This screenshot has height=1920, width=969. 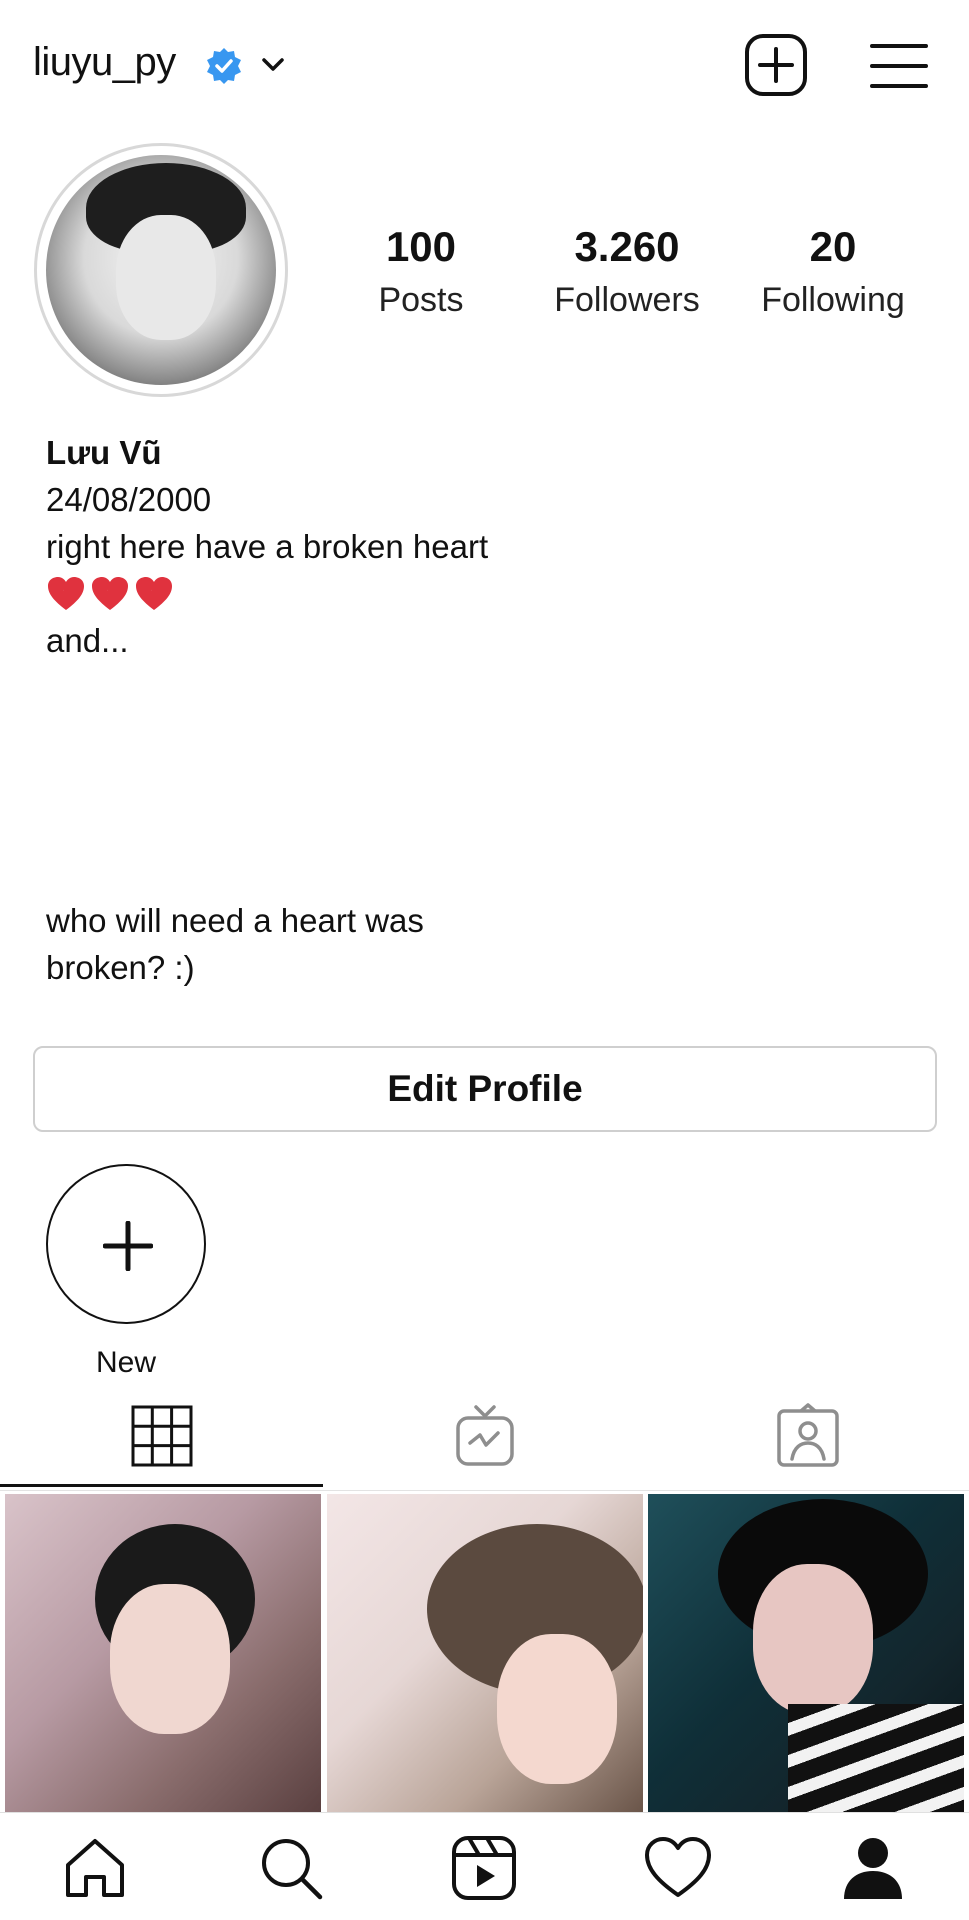 I want to click on nav-search, so click(x=291, y=1868).